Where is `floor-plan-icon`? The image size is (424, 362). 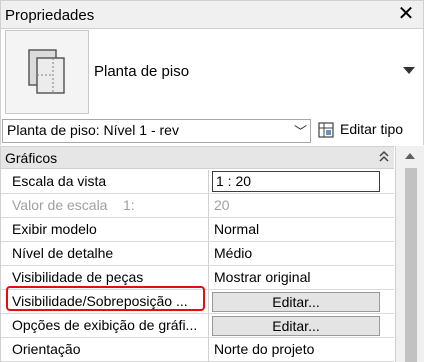
floor-plan-icon is located at coordinates (47, 72).